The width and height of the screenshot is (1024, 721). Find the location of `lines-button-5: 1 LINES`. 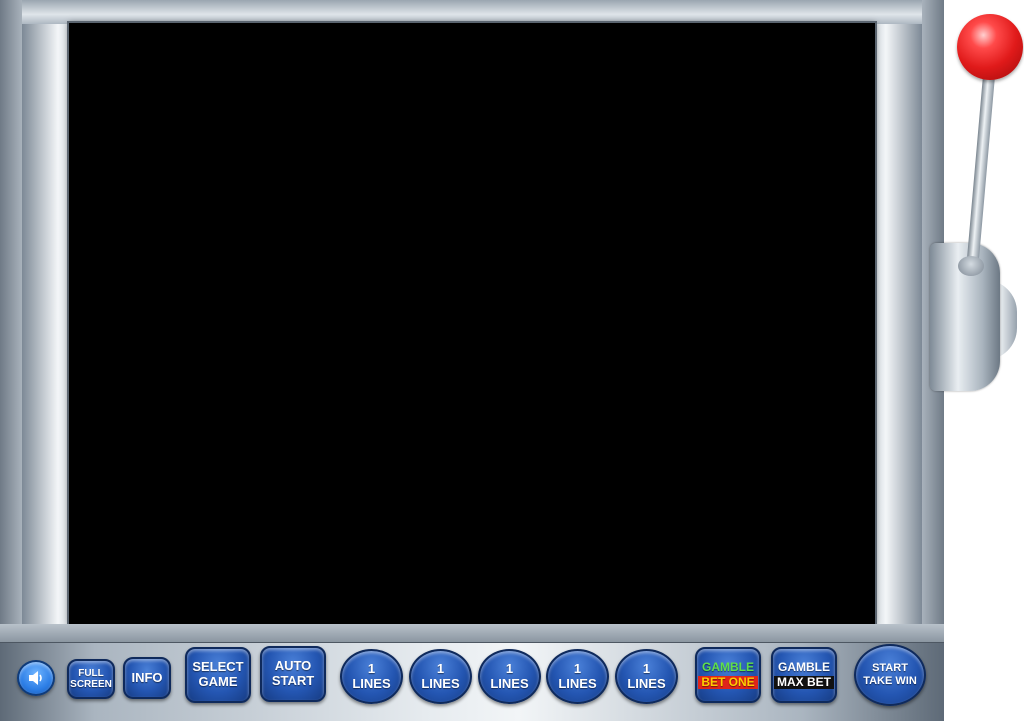

lines-button-5: 1 LINES is located at coordinates (646, 676).